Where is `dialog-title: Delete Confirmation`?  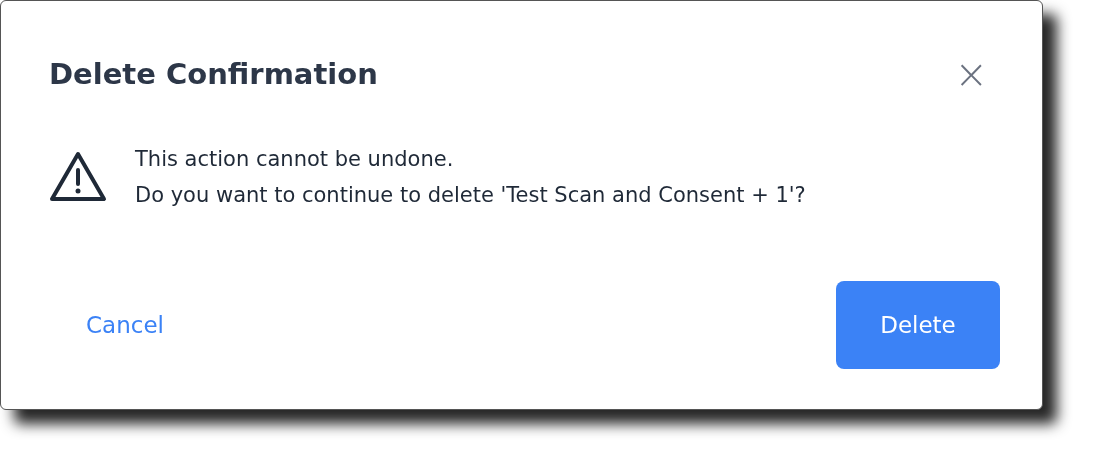
dialog-title: Delete Confirmation is located at coordinates (213, 74).